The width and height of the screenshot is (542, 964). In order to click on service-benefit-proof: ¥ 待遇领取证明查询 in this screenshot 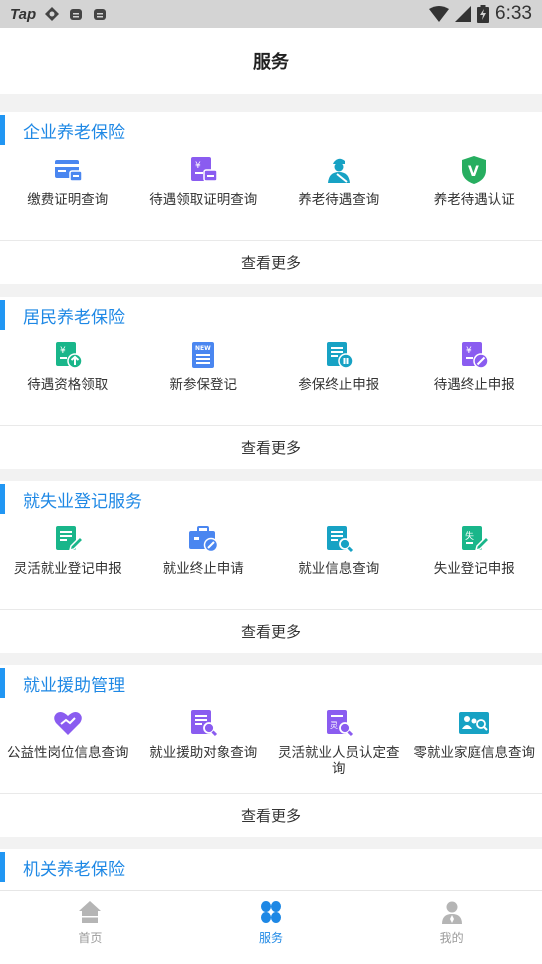, I will do `click(204, 194)`.